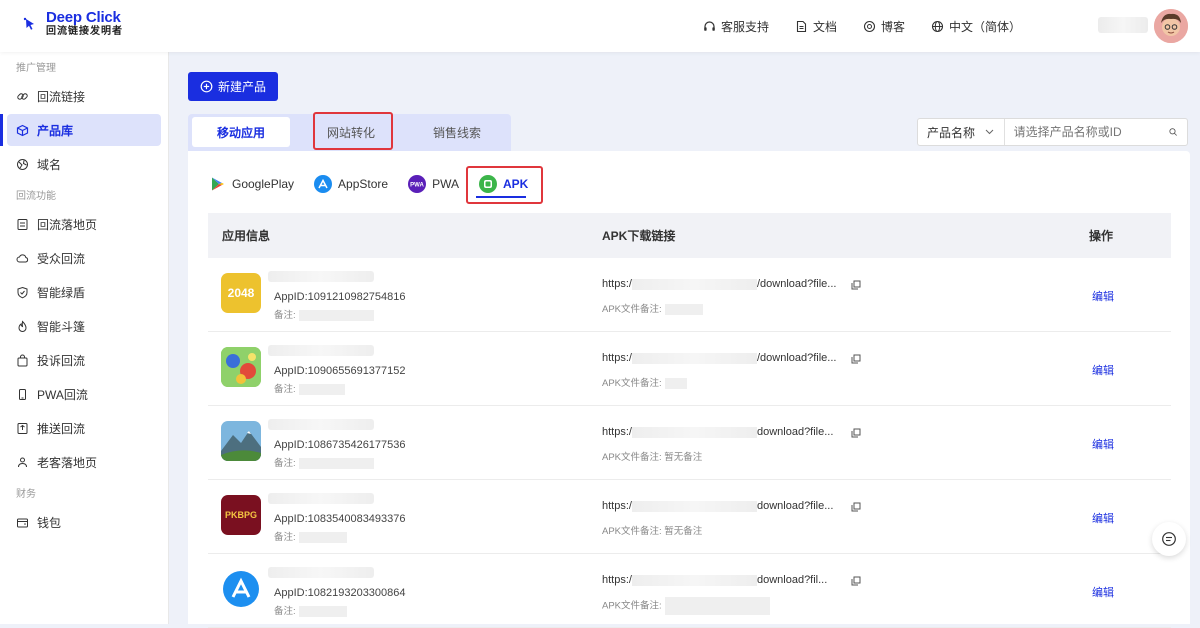 The width and height of the screenshot is (1200, 628). What do you see at coordinates (84, 522) in the screenshot?
I see `sidebar-item-wallet: 钱包` at bounding box center [84, 522].